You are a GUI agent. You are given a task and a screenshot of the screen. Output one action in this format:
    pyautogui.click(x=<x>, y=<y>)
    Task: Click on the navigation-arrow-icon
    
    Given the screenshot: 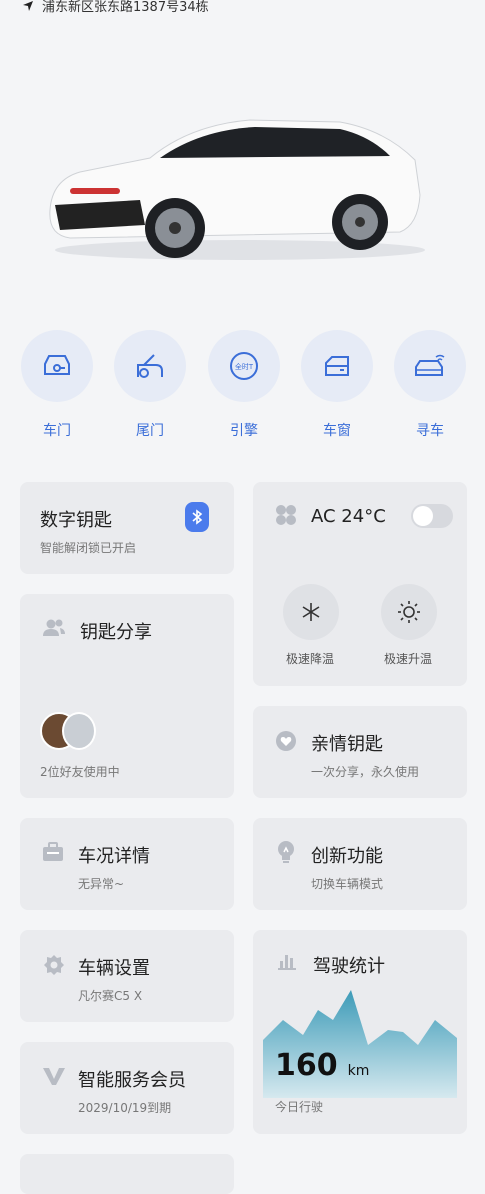 What is the action you would take?
    pyautogui.click(x=28, y=5)
    